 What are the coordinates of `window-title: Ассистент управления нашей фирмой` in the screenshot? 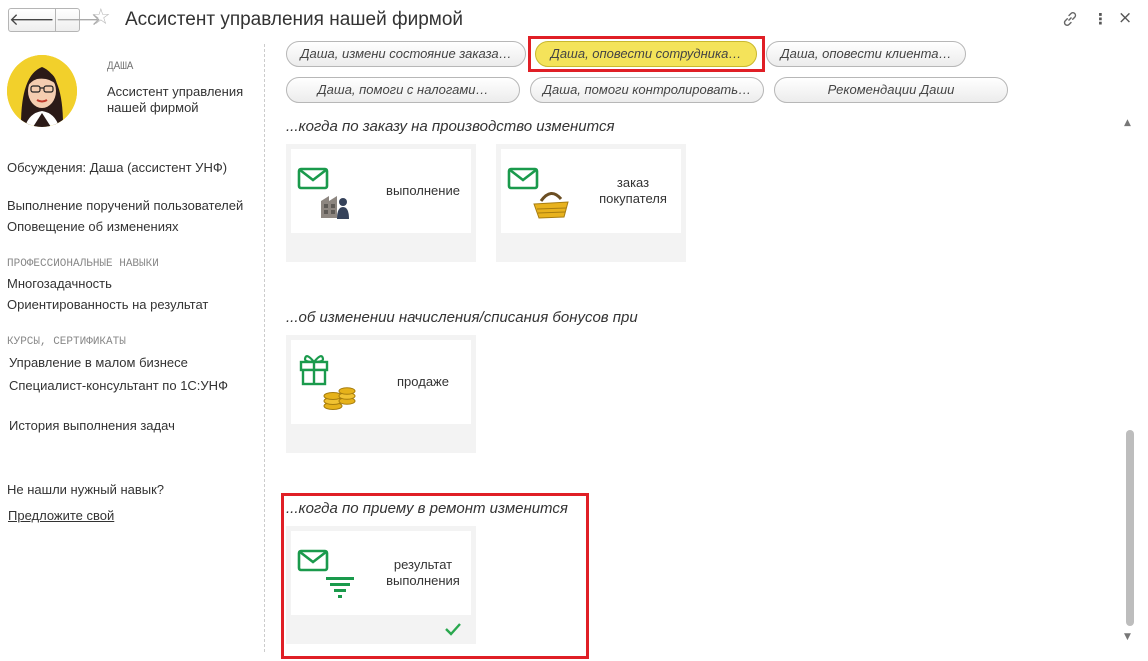 It's located at (294, 19).